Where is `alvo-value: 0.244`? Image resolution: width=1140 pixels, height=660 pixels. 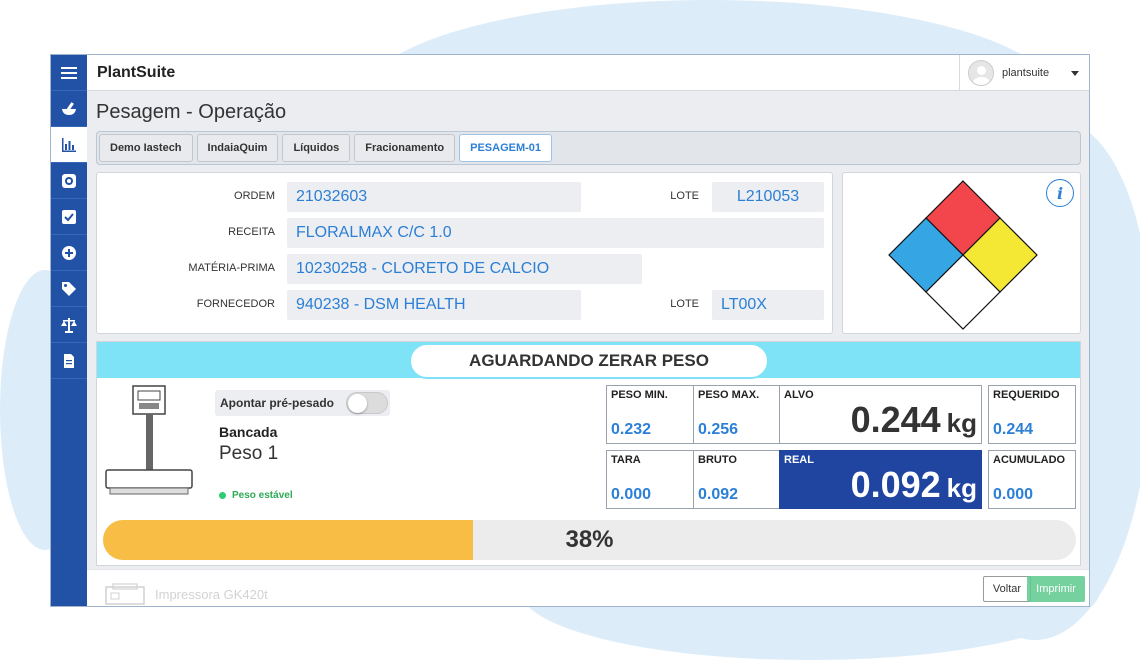 alvo-value: 0.244 is located at coordinates (895, 419).